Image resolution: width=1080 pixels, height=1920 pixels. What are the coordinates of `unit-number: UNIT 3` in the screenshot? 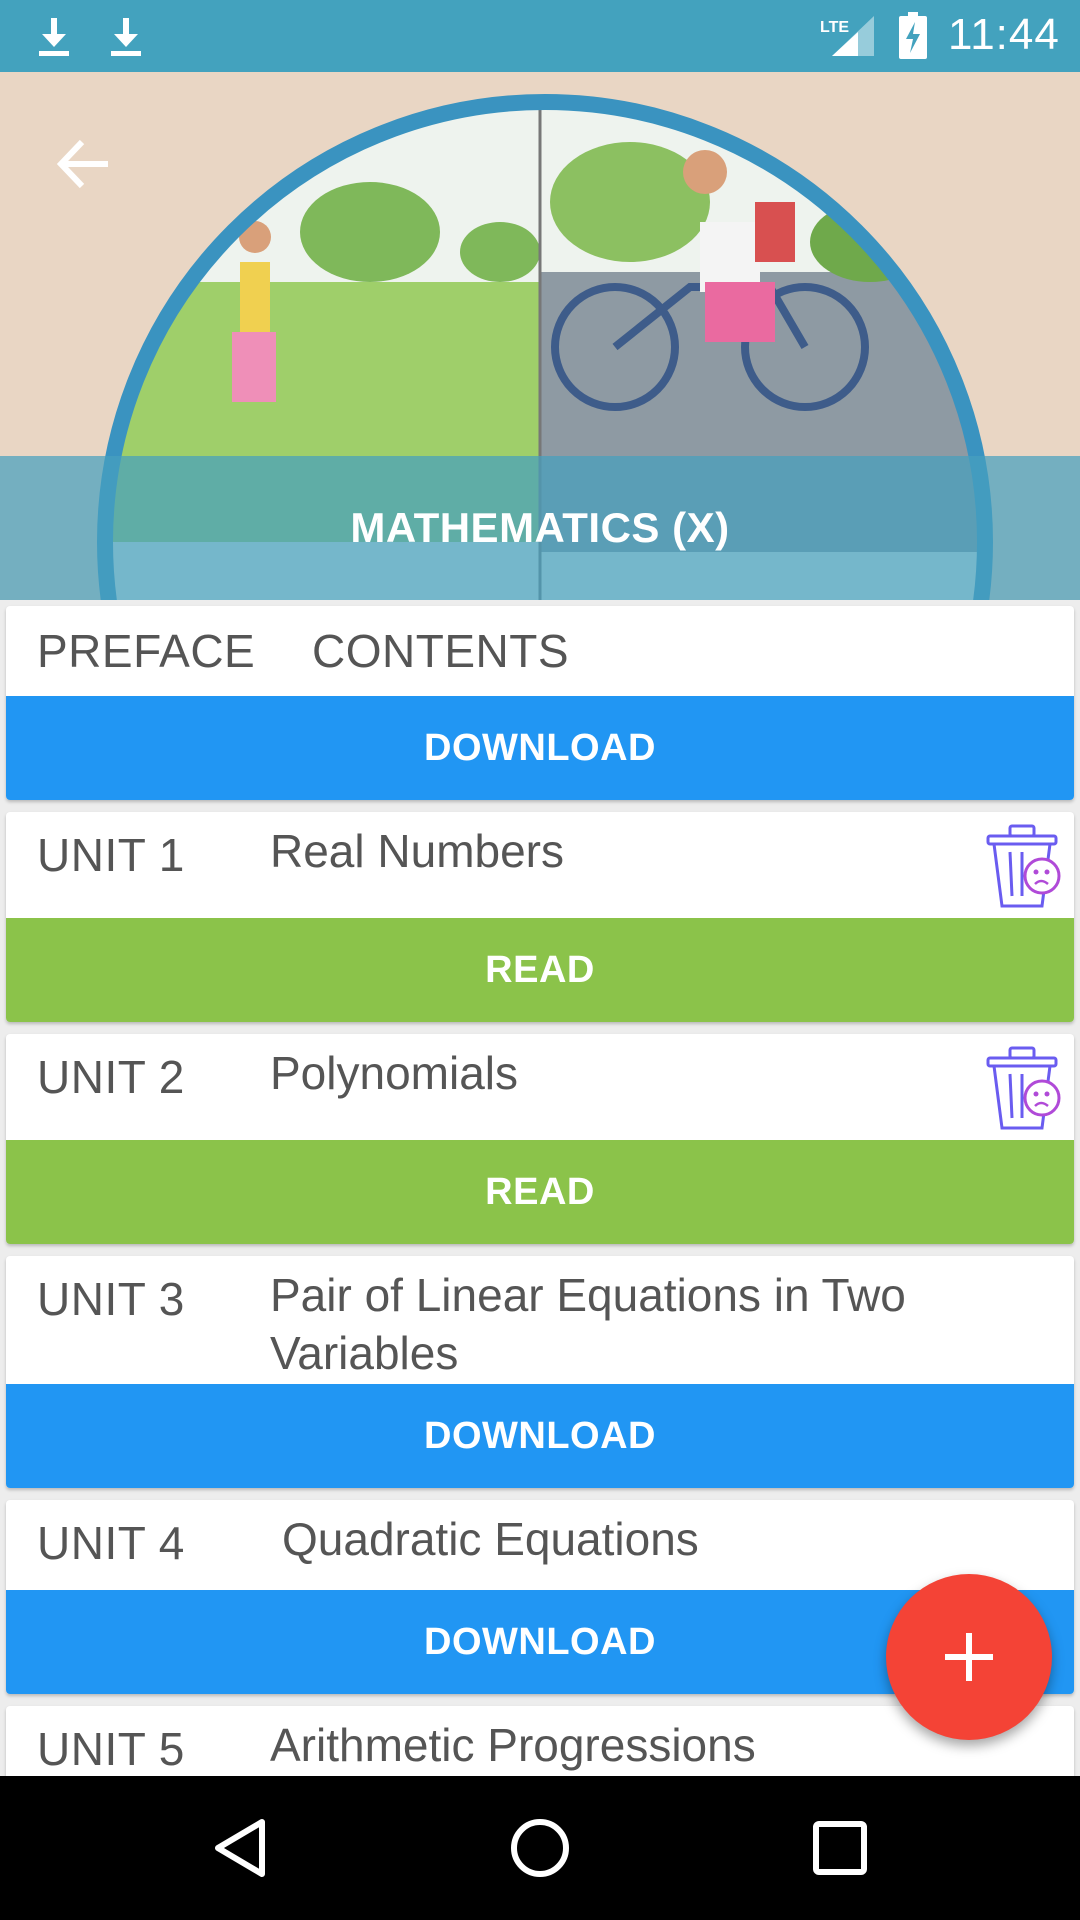 It's located at (111, 1299).